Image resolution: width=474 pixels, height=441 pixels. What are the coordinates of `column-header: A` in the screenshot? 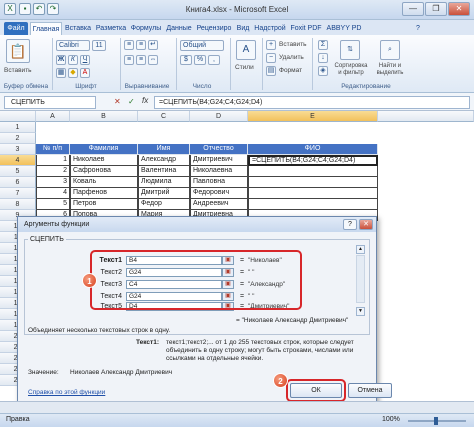 It's located at (53, 116).